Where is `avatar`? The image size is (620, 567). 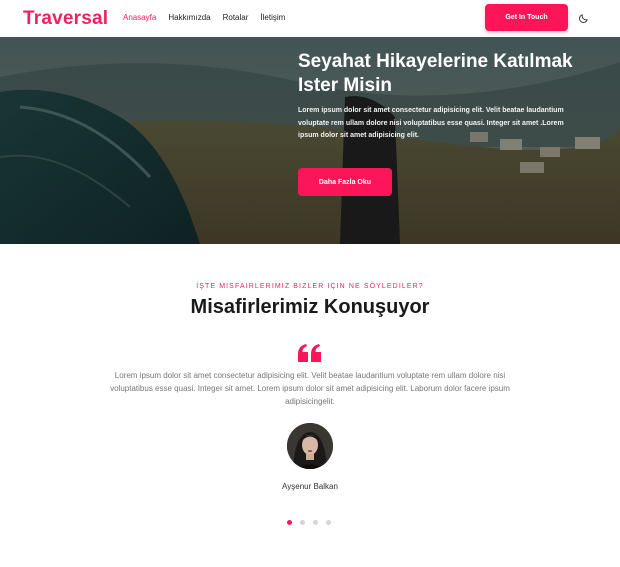 avatar is located at coordinates (310, 446).